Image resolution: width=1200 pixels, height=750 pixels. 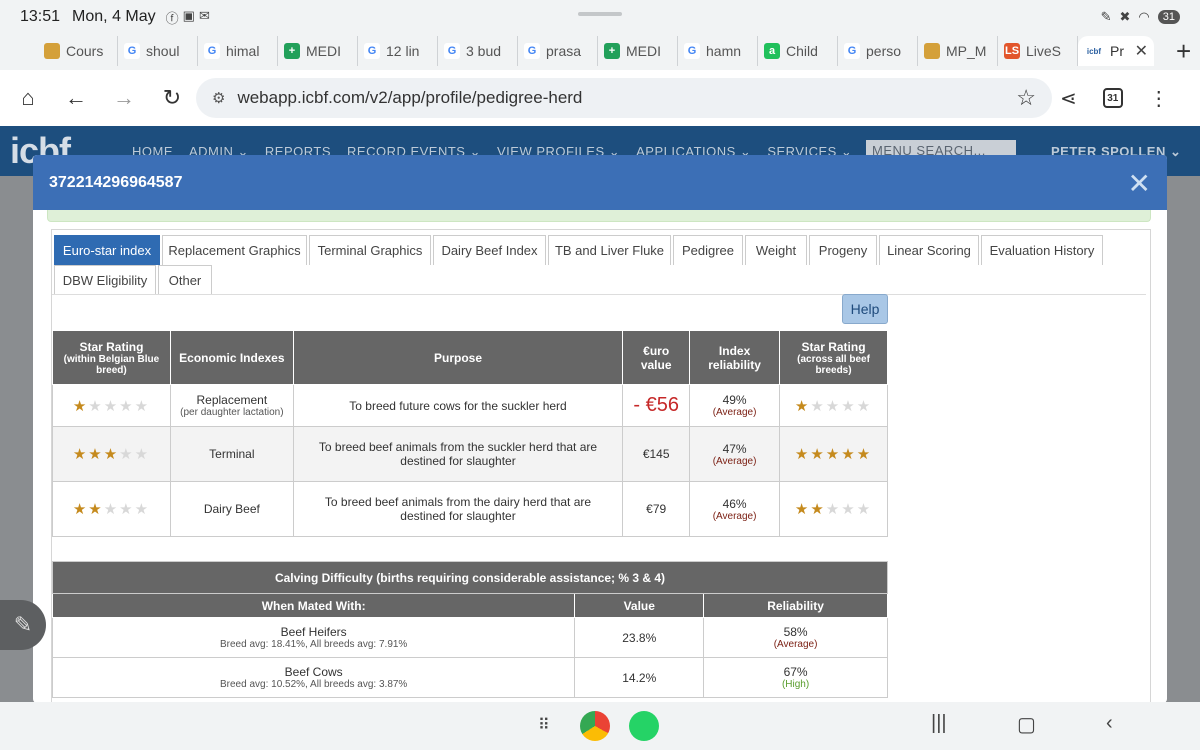 I want to click on reliability-label: (Average), so click(x=734, y=412).